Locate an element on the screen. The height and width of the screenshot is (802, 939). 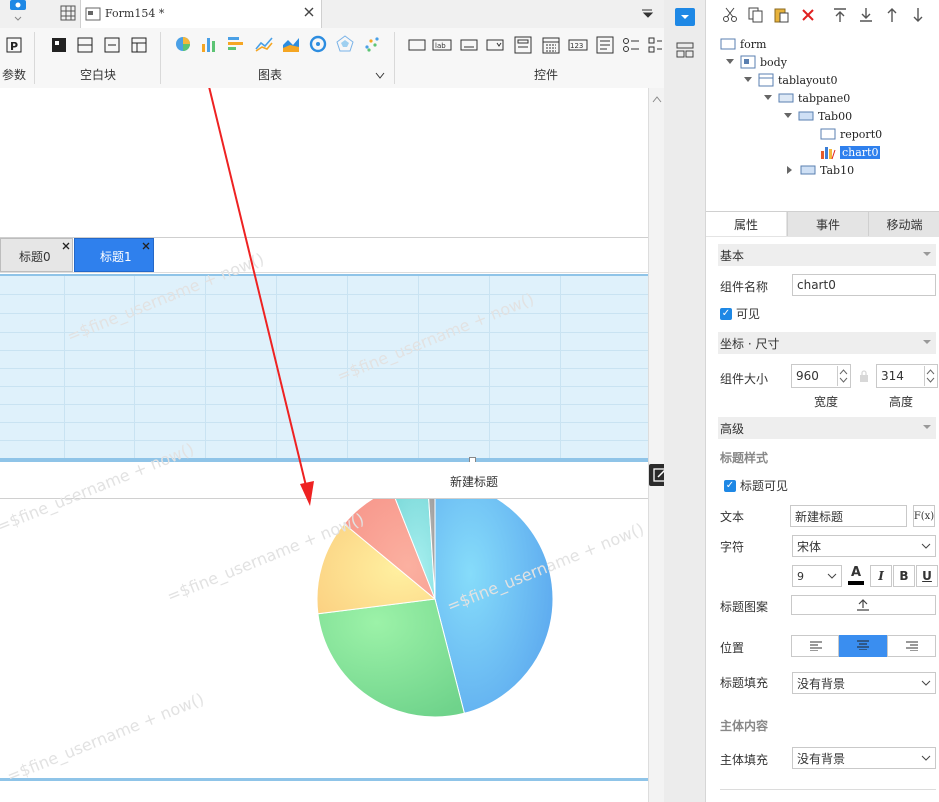
tree-toolbar is located at coordinates (822, 15).